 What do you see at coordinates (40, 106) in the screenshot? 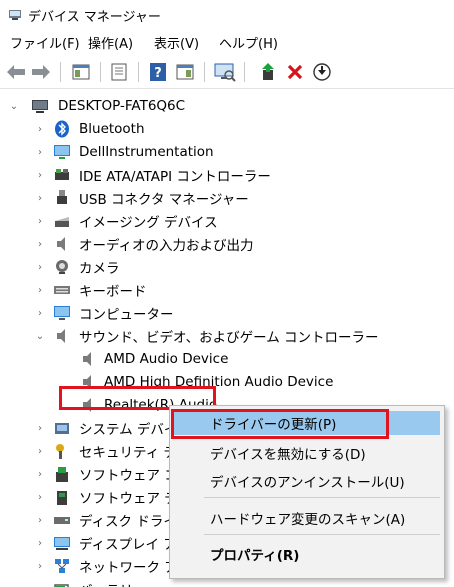
I see `computer-icon` at bounding box center [40, 106].